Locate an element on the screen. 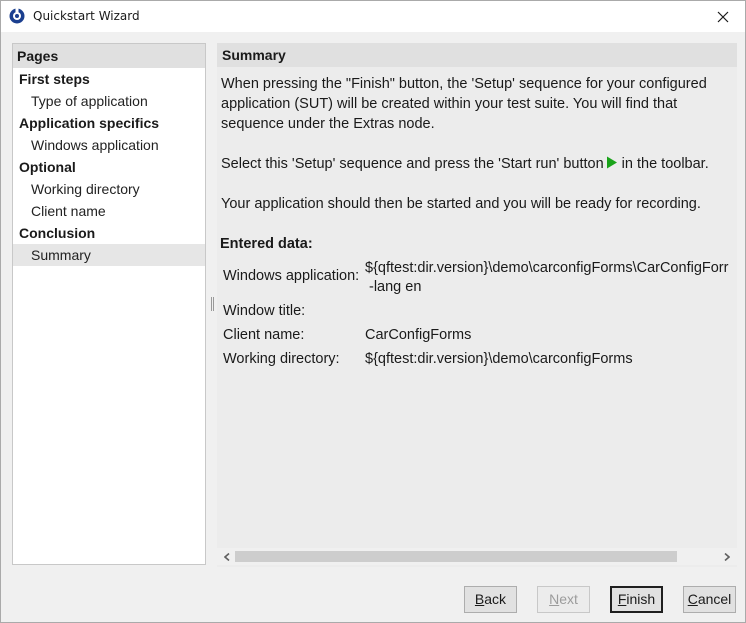 The width and height of the screenshot is (746, 623). next-mnemonic: N is located at coordinates (554, 599).